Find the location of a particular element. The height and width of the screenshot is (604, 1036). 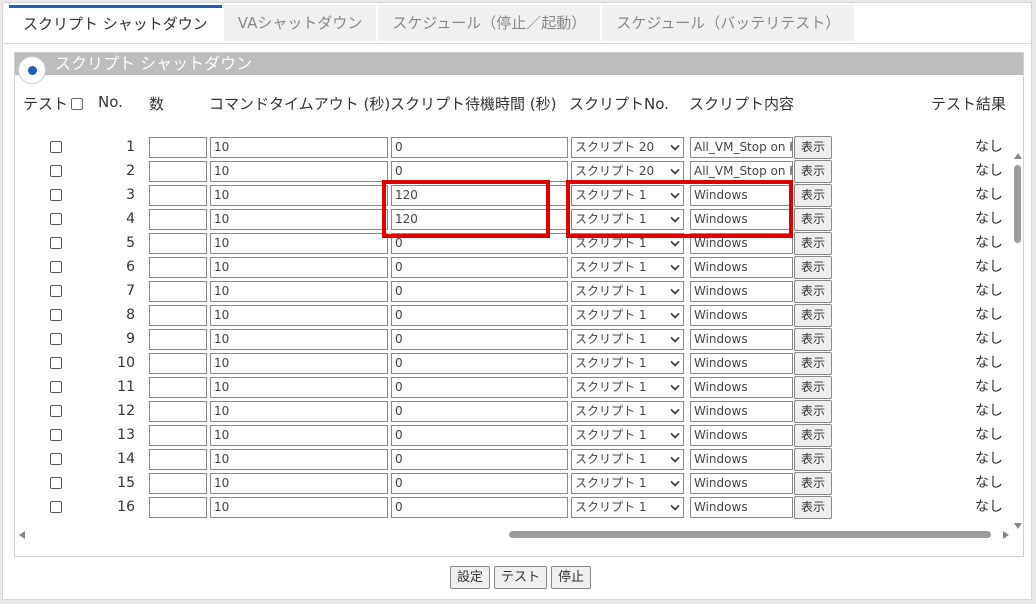

scroll-up-arrow-icon is located at coordinates (1018, 156).